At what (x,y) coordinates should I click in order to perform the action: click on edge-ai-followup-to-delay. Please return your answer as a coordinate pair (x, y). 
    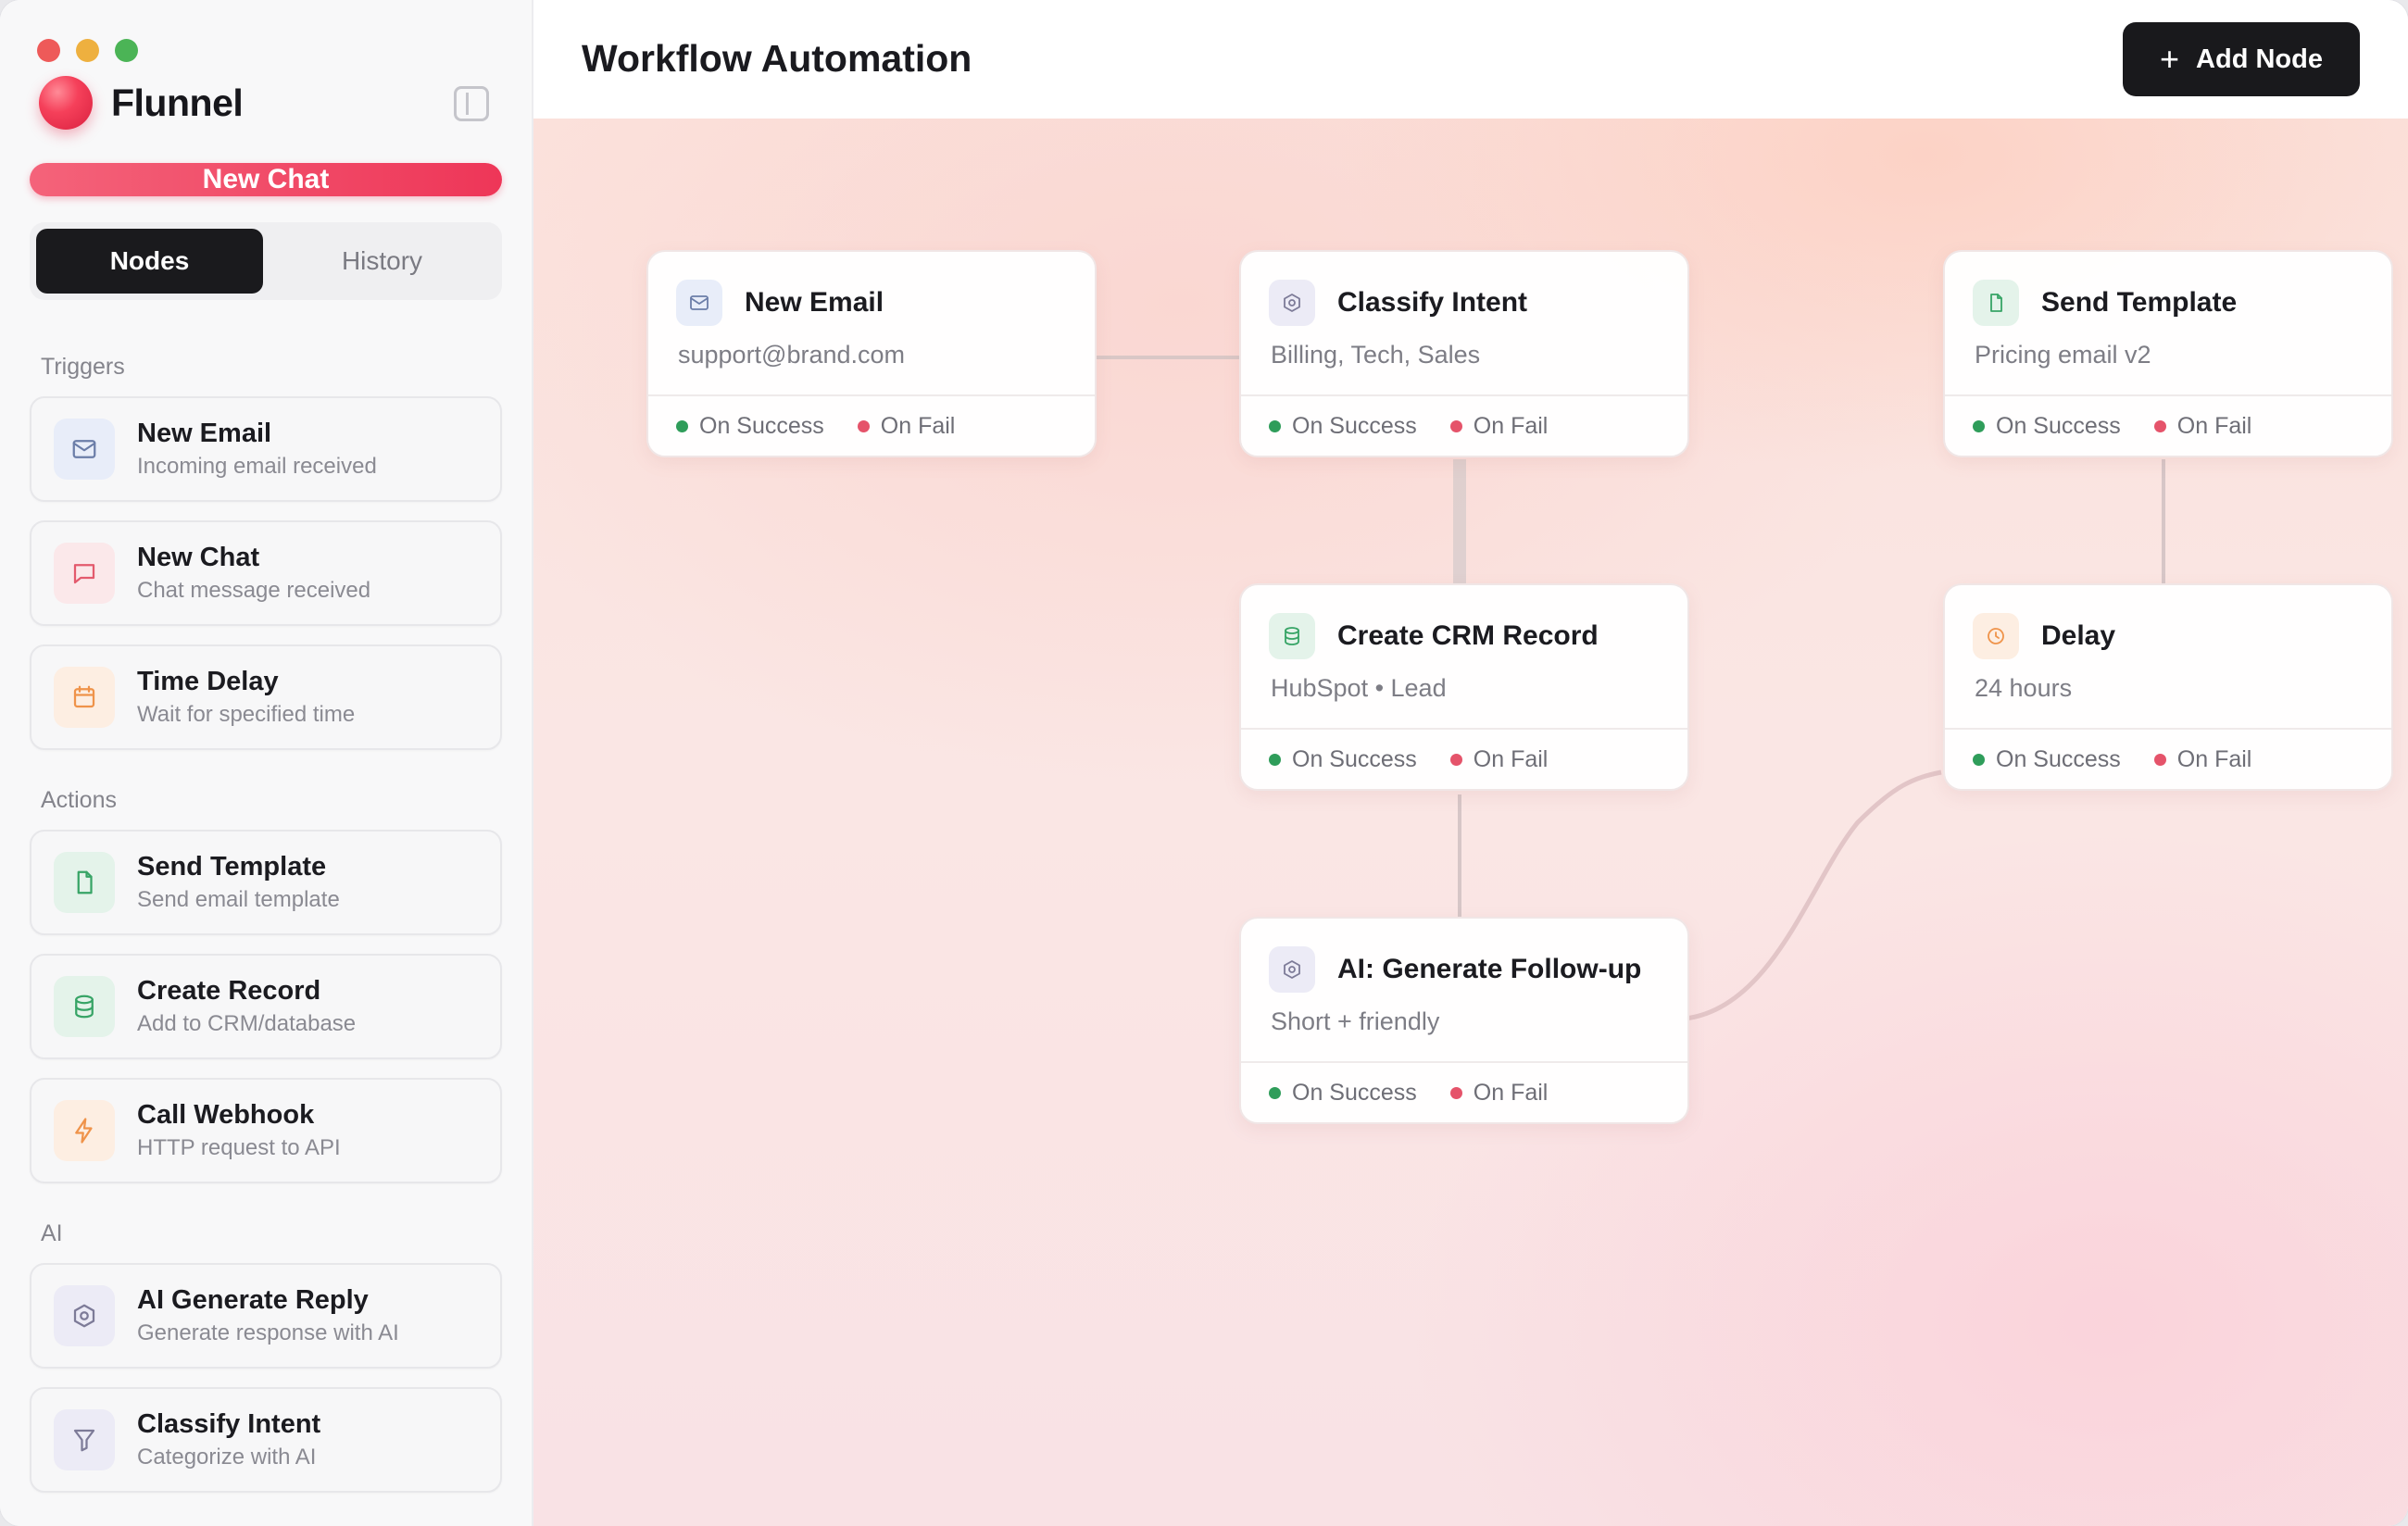
    Looking at the image, I should click on (1813, 895).